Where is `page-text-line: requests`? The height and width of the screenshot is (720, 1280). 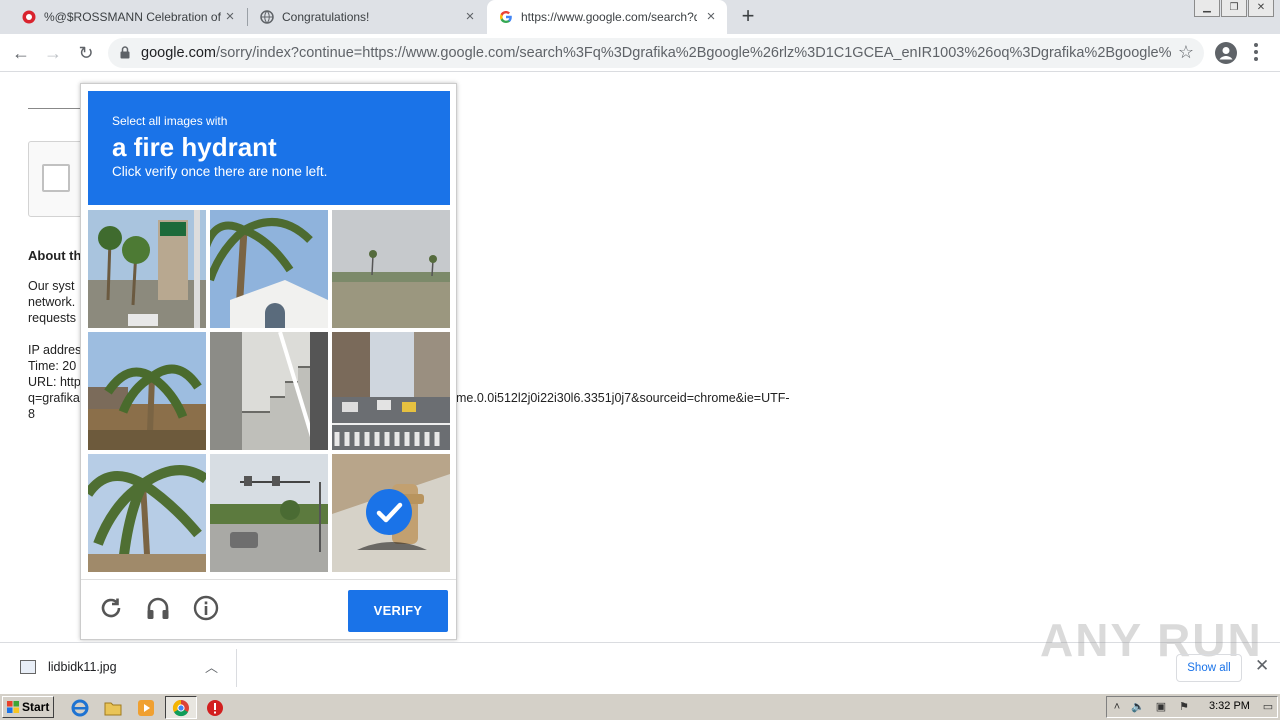 page-text-line: requests is located at coordinates (52, 318).